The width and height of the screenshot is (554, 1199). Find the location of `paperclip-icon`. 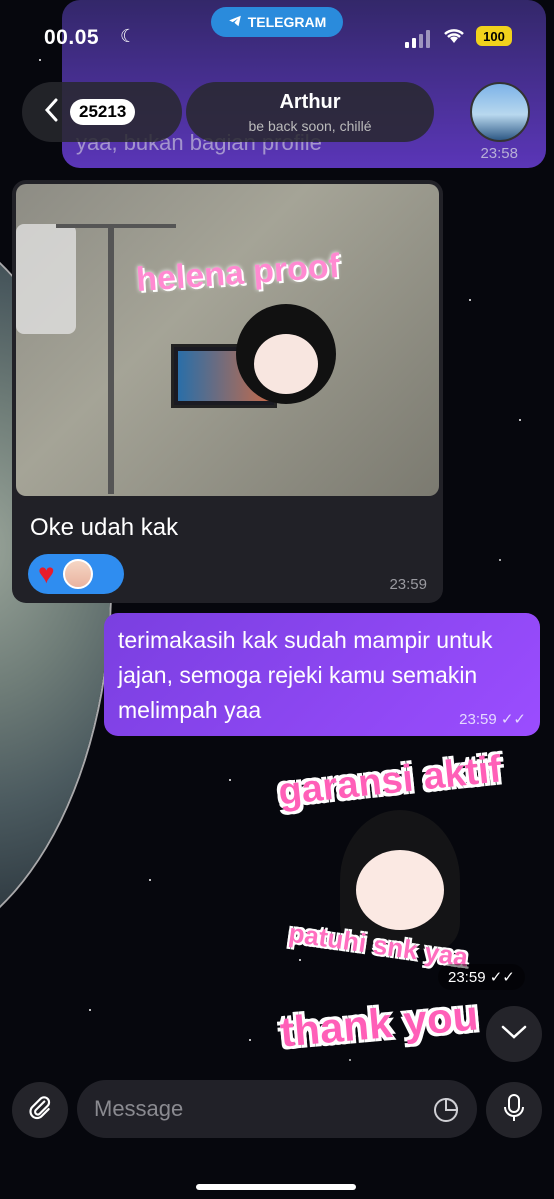

paperclip-icon is located at coordinates (40, 1110).